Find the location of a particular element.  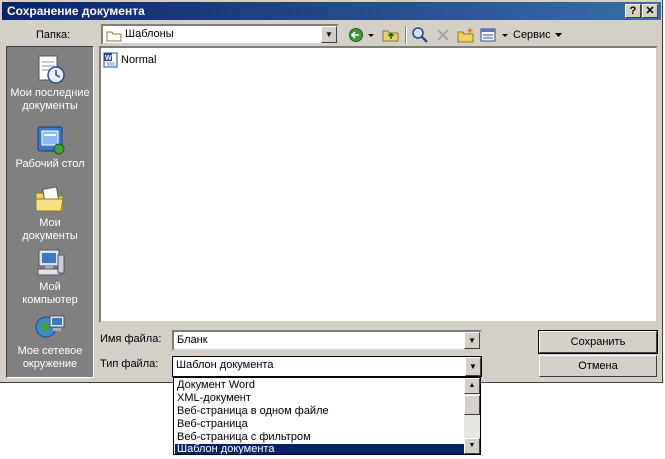

place-label: Мой is located at coordinates (50, 287).